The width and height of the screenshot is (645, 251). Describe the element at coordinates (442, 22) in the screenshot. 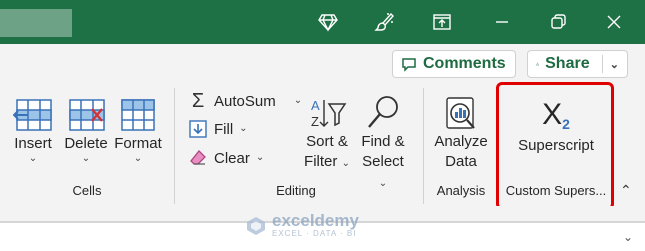

I see `ribbon-display-icon` at that location.